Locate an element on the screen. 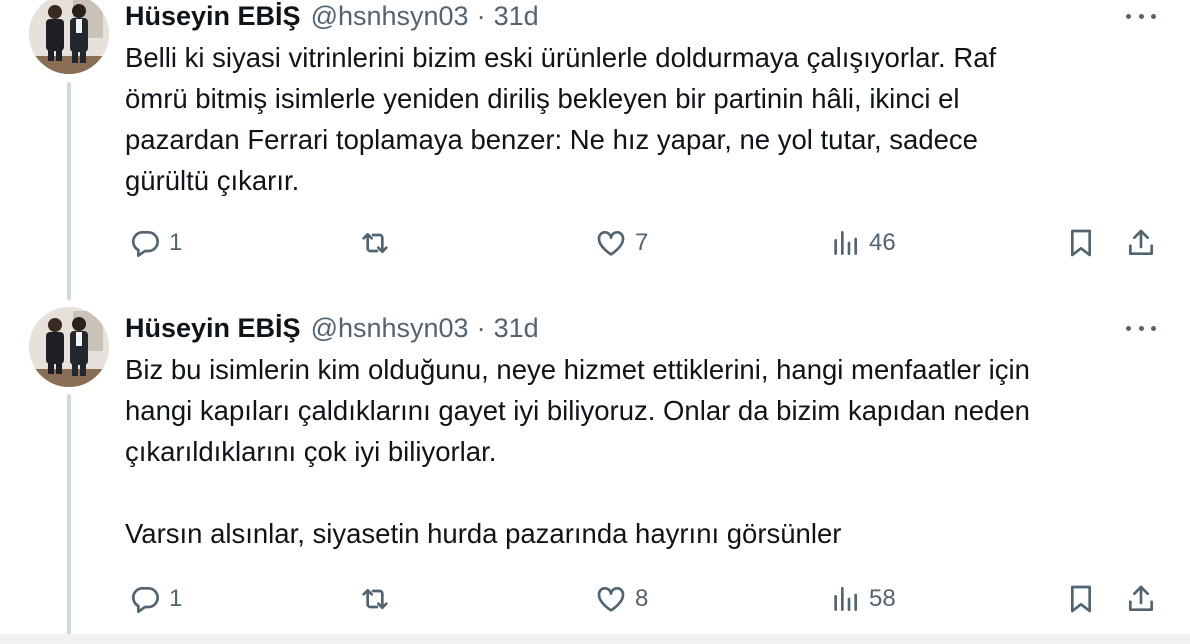  action-bar: 1 7 46 is located at coordinates (645, 243).